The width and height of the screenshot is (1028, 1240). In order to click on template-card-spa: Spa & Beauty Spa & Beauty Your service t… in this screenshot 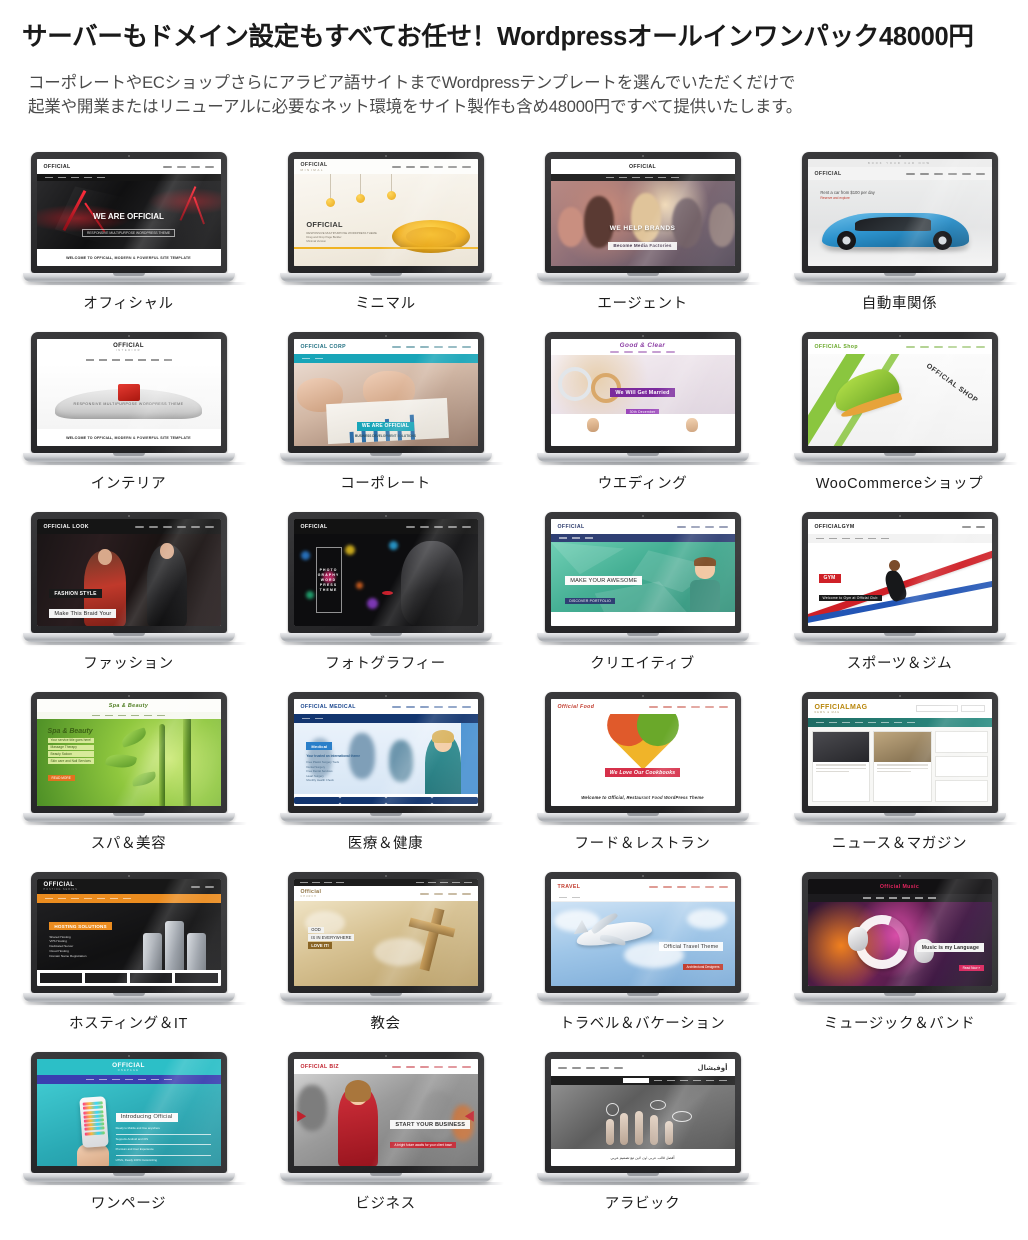, I will do `click(128, 782)`.